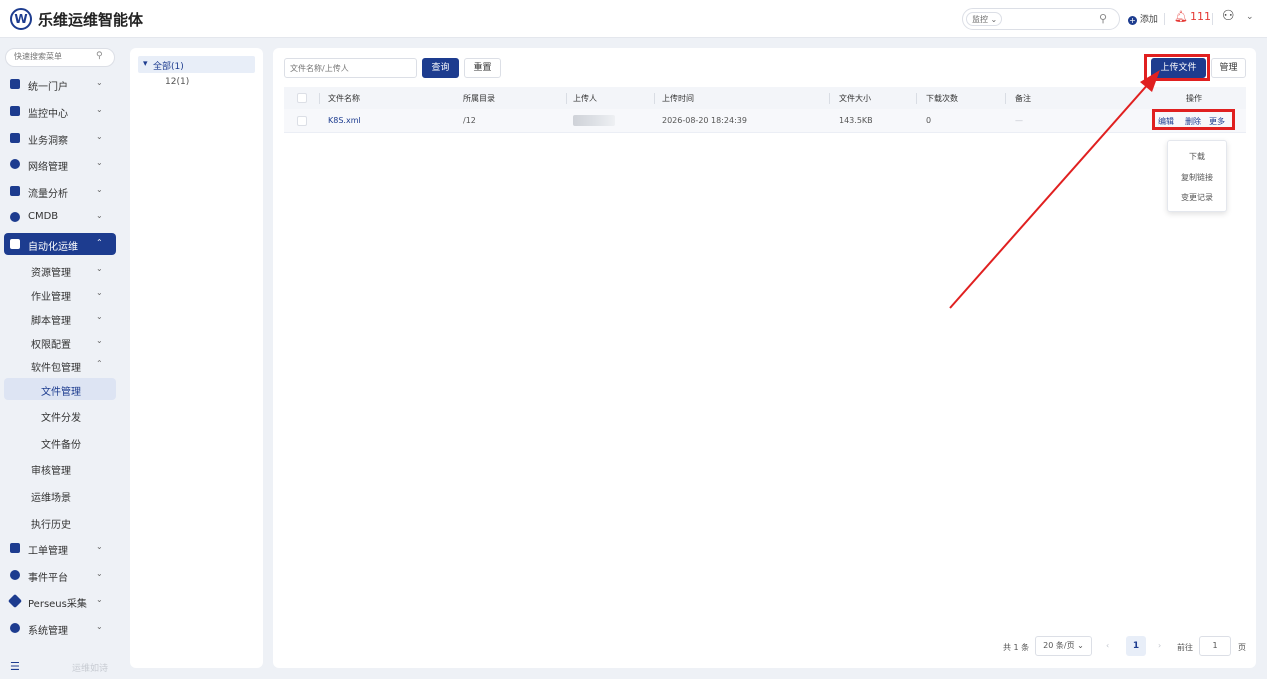 The image size is (1267, 679). Describe the element at coordinates (1041, 19) in the screenshot. I see `global-search: 监控 ⌄ ⚲` at that location.